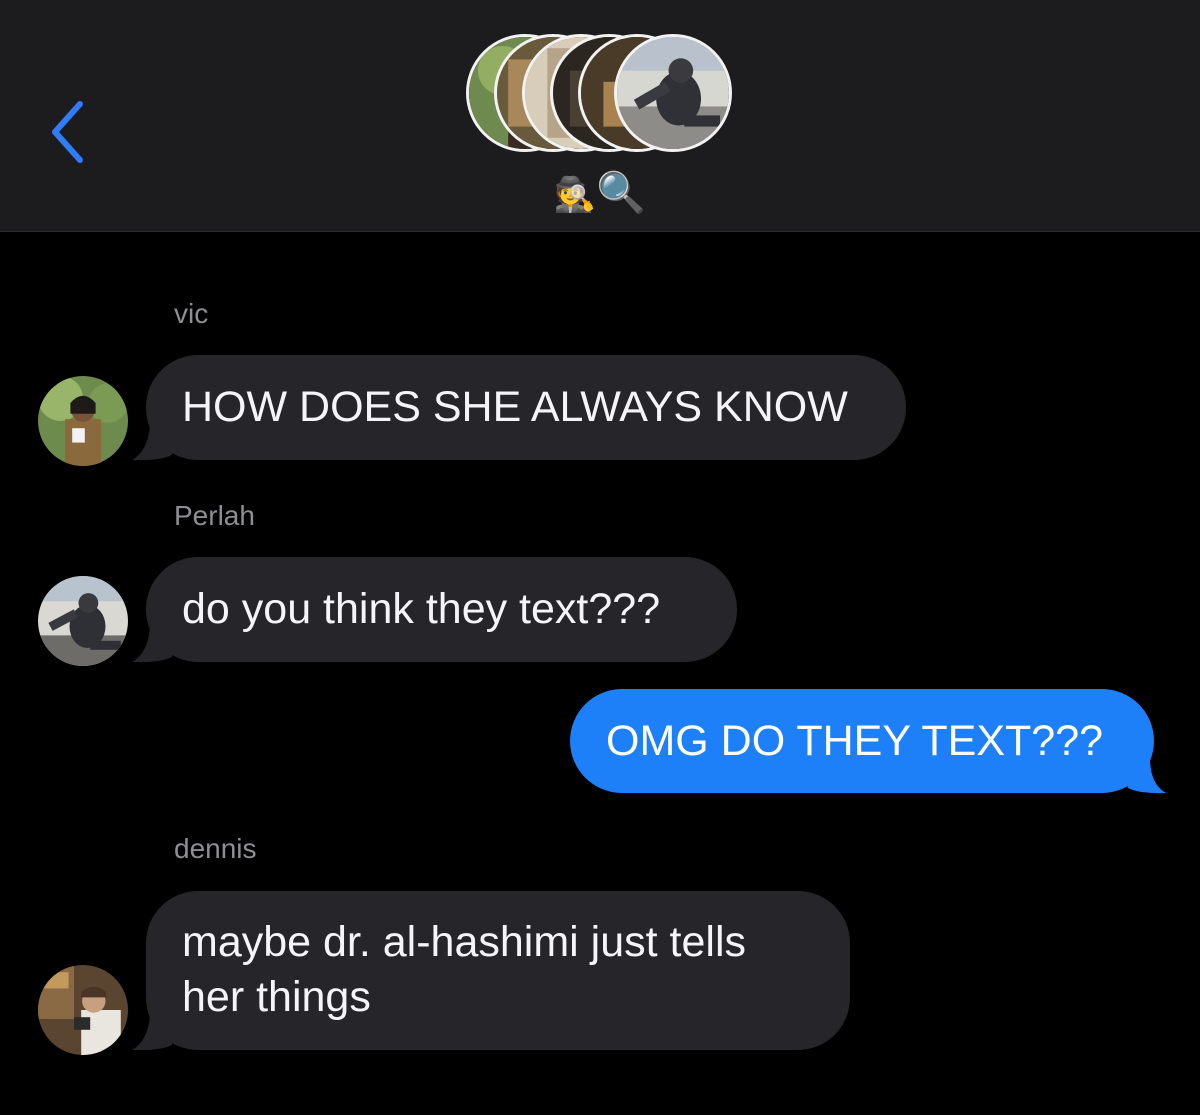 Image resolution: width=1200 pixels, height=1115 pixels. What do you see at coordinates (83, 421) in the screenshot?
I see `vic-avatar` at bounding box center [83, 421].